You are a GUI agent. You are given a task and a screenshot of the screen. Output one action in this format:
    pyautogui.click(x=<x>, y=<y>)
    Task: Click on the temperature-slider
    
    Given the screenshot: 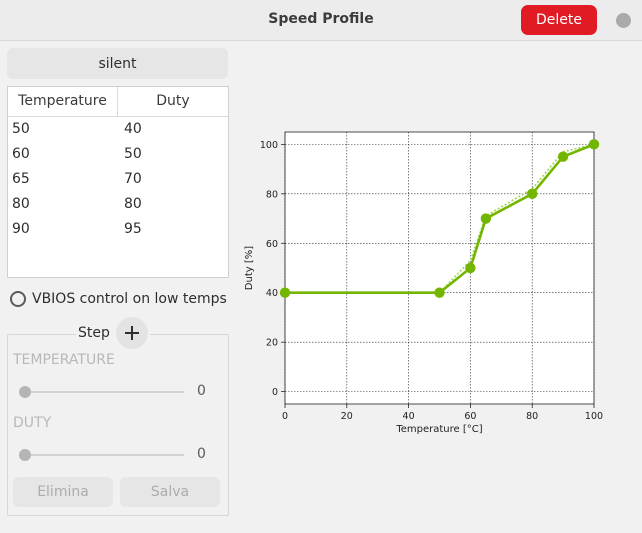 What is the action you would take?
    pyautogui.click(x=101, y=392)
    